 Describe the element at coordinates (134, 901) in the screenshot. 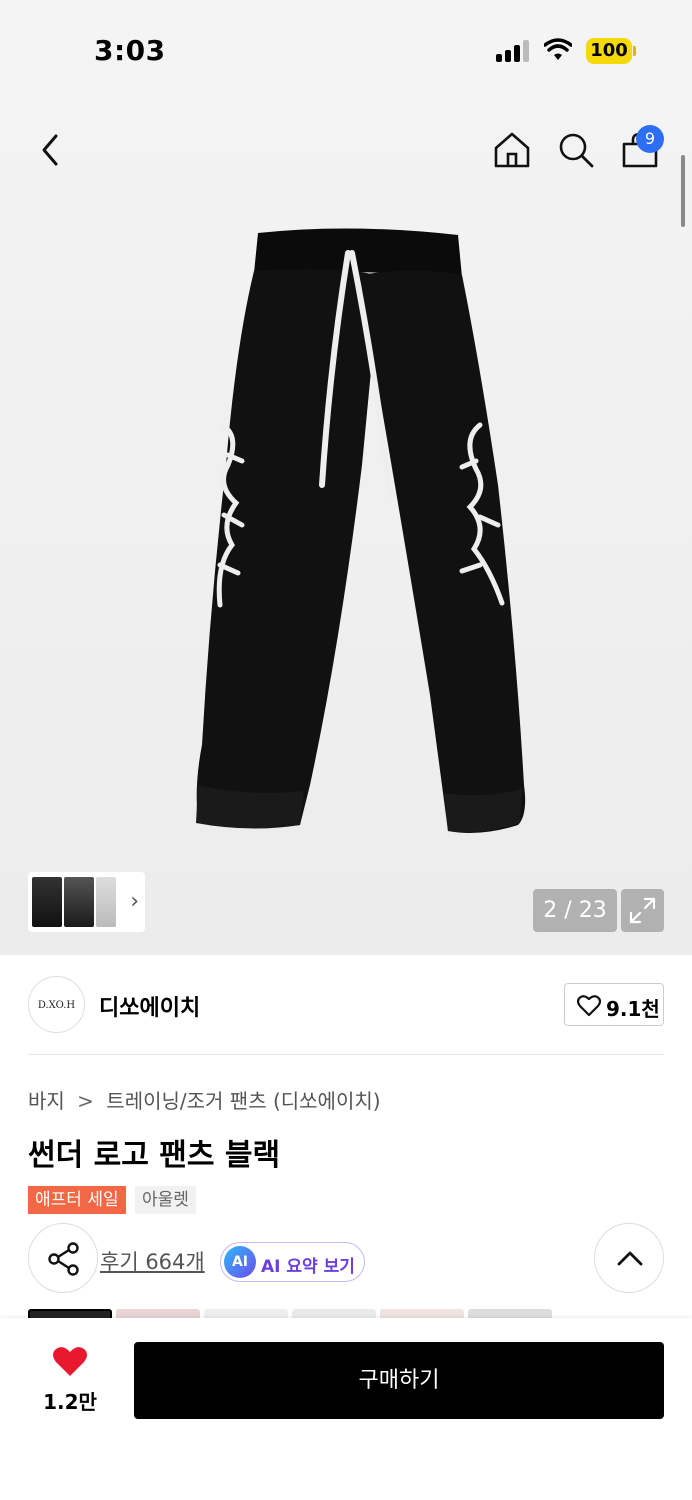

I see `chevron-right-icon: ›` at that location.